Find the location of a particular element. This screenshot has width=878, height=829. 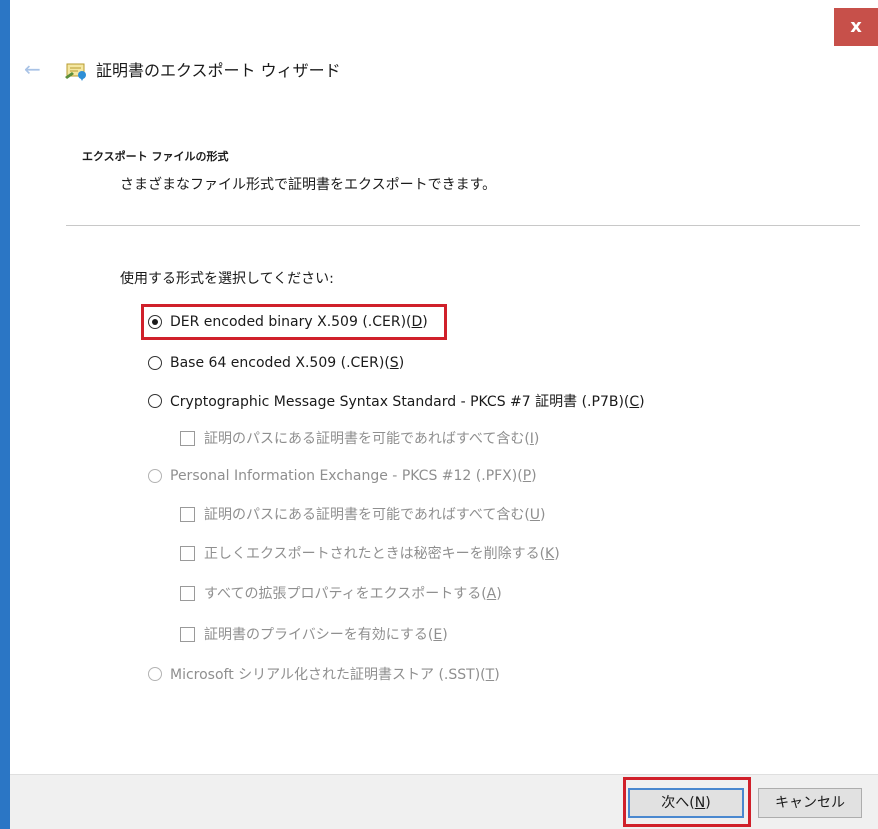

checkbox-label-pfx-delete-key: 正しくエクスポートされたときは秘密キーを削除する(K) is located at coordinates (382, 554).